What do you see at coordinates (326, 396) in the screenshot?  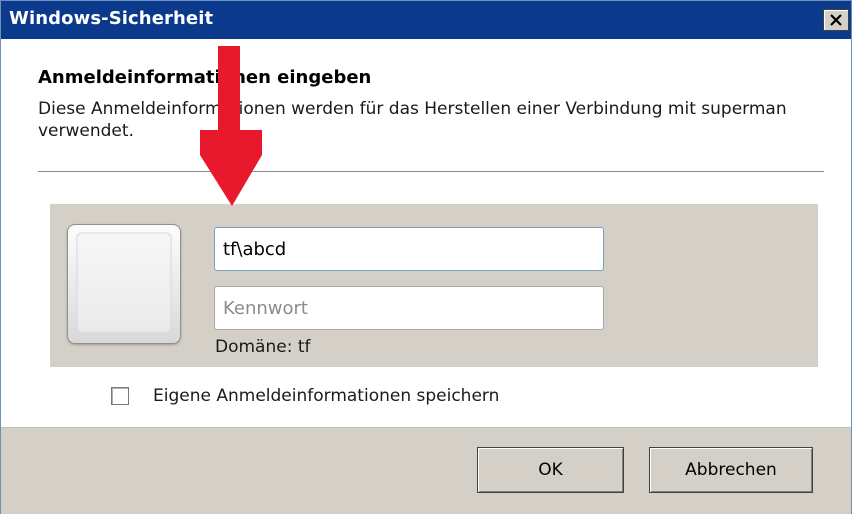 I see `remember-credentials-label: Eigene Anmeldeinformationen speichern` at bounding box center [326, 396].